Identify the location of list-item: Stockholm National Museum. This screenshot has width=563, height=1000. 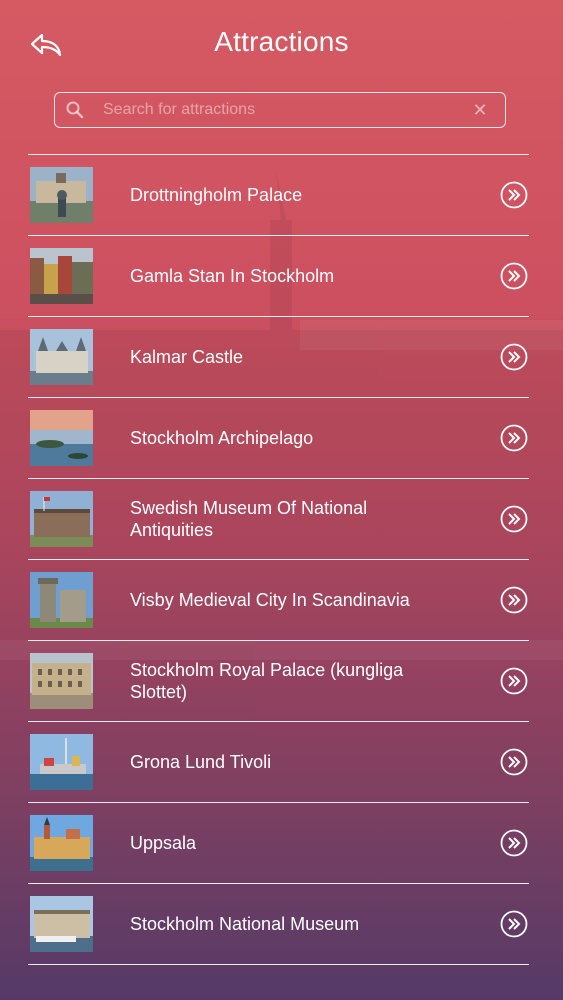
(278, 924).